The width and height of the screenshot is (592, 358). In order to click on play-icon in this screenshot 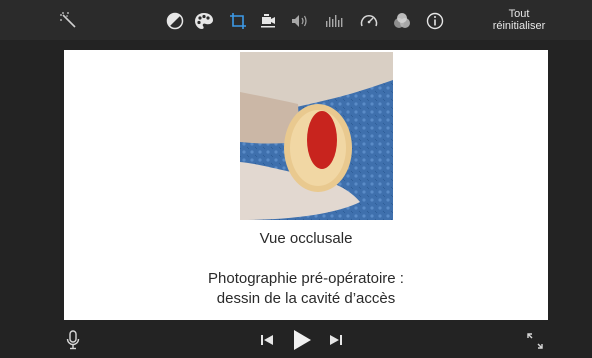, I will do `click(302, 340)`.